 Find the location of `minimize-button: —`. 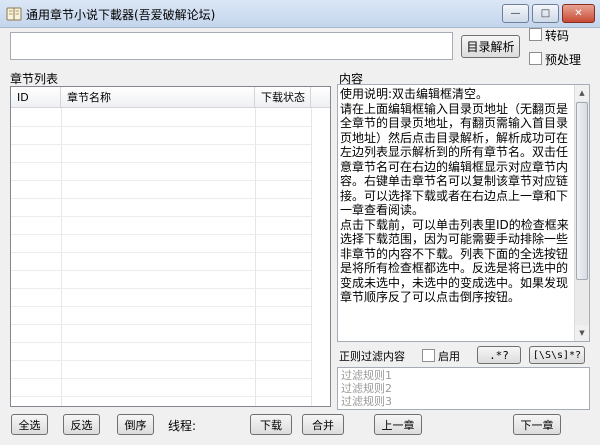

minimize-button: — is located at coordinates (515, 13).